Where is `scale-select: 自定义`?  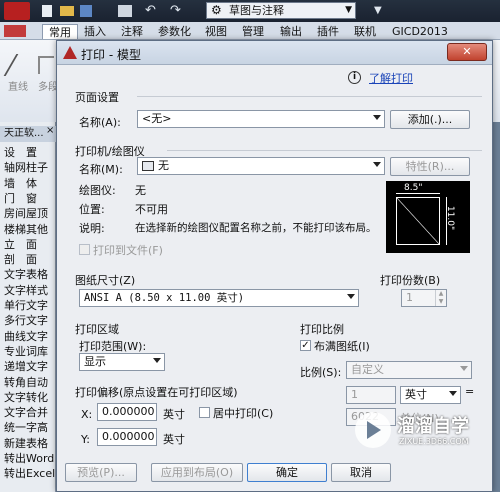
scale-select: 自定义 is located at coordinates (409, 370).